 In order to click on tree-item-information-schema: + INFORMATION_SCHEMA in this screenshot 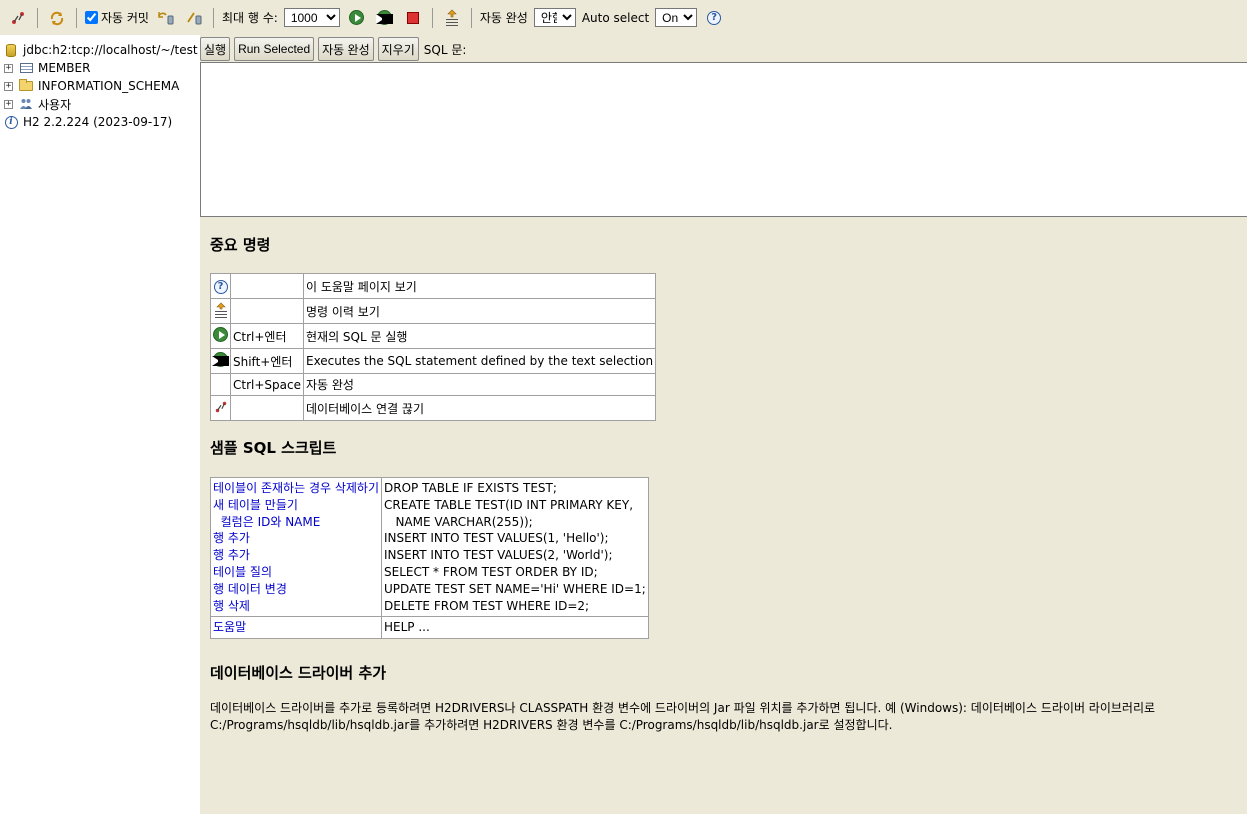, I will do `click(100, 86)`.